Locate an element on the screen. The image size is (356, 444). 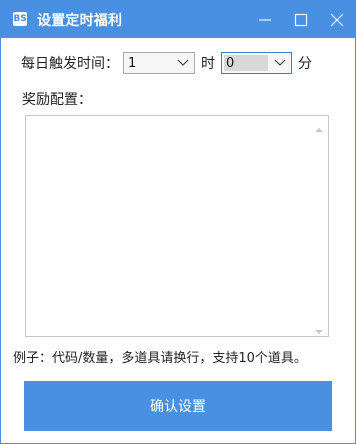
app-icon: BS is located at coordinates (20, 19).